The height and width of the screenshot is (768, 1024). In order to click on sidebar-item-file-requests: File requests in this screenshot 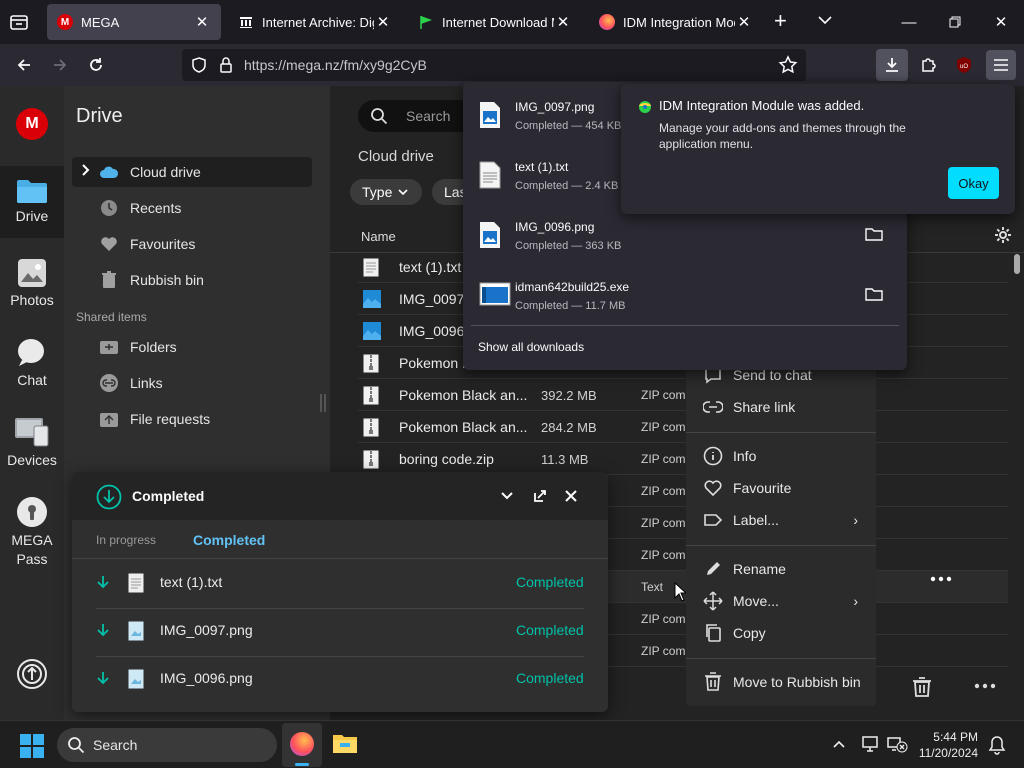, I will do `click(192, 419)`.